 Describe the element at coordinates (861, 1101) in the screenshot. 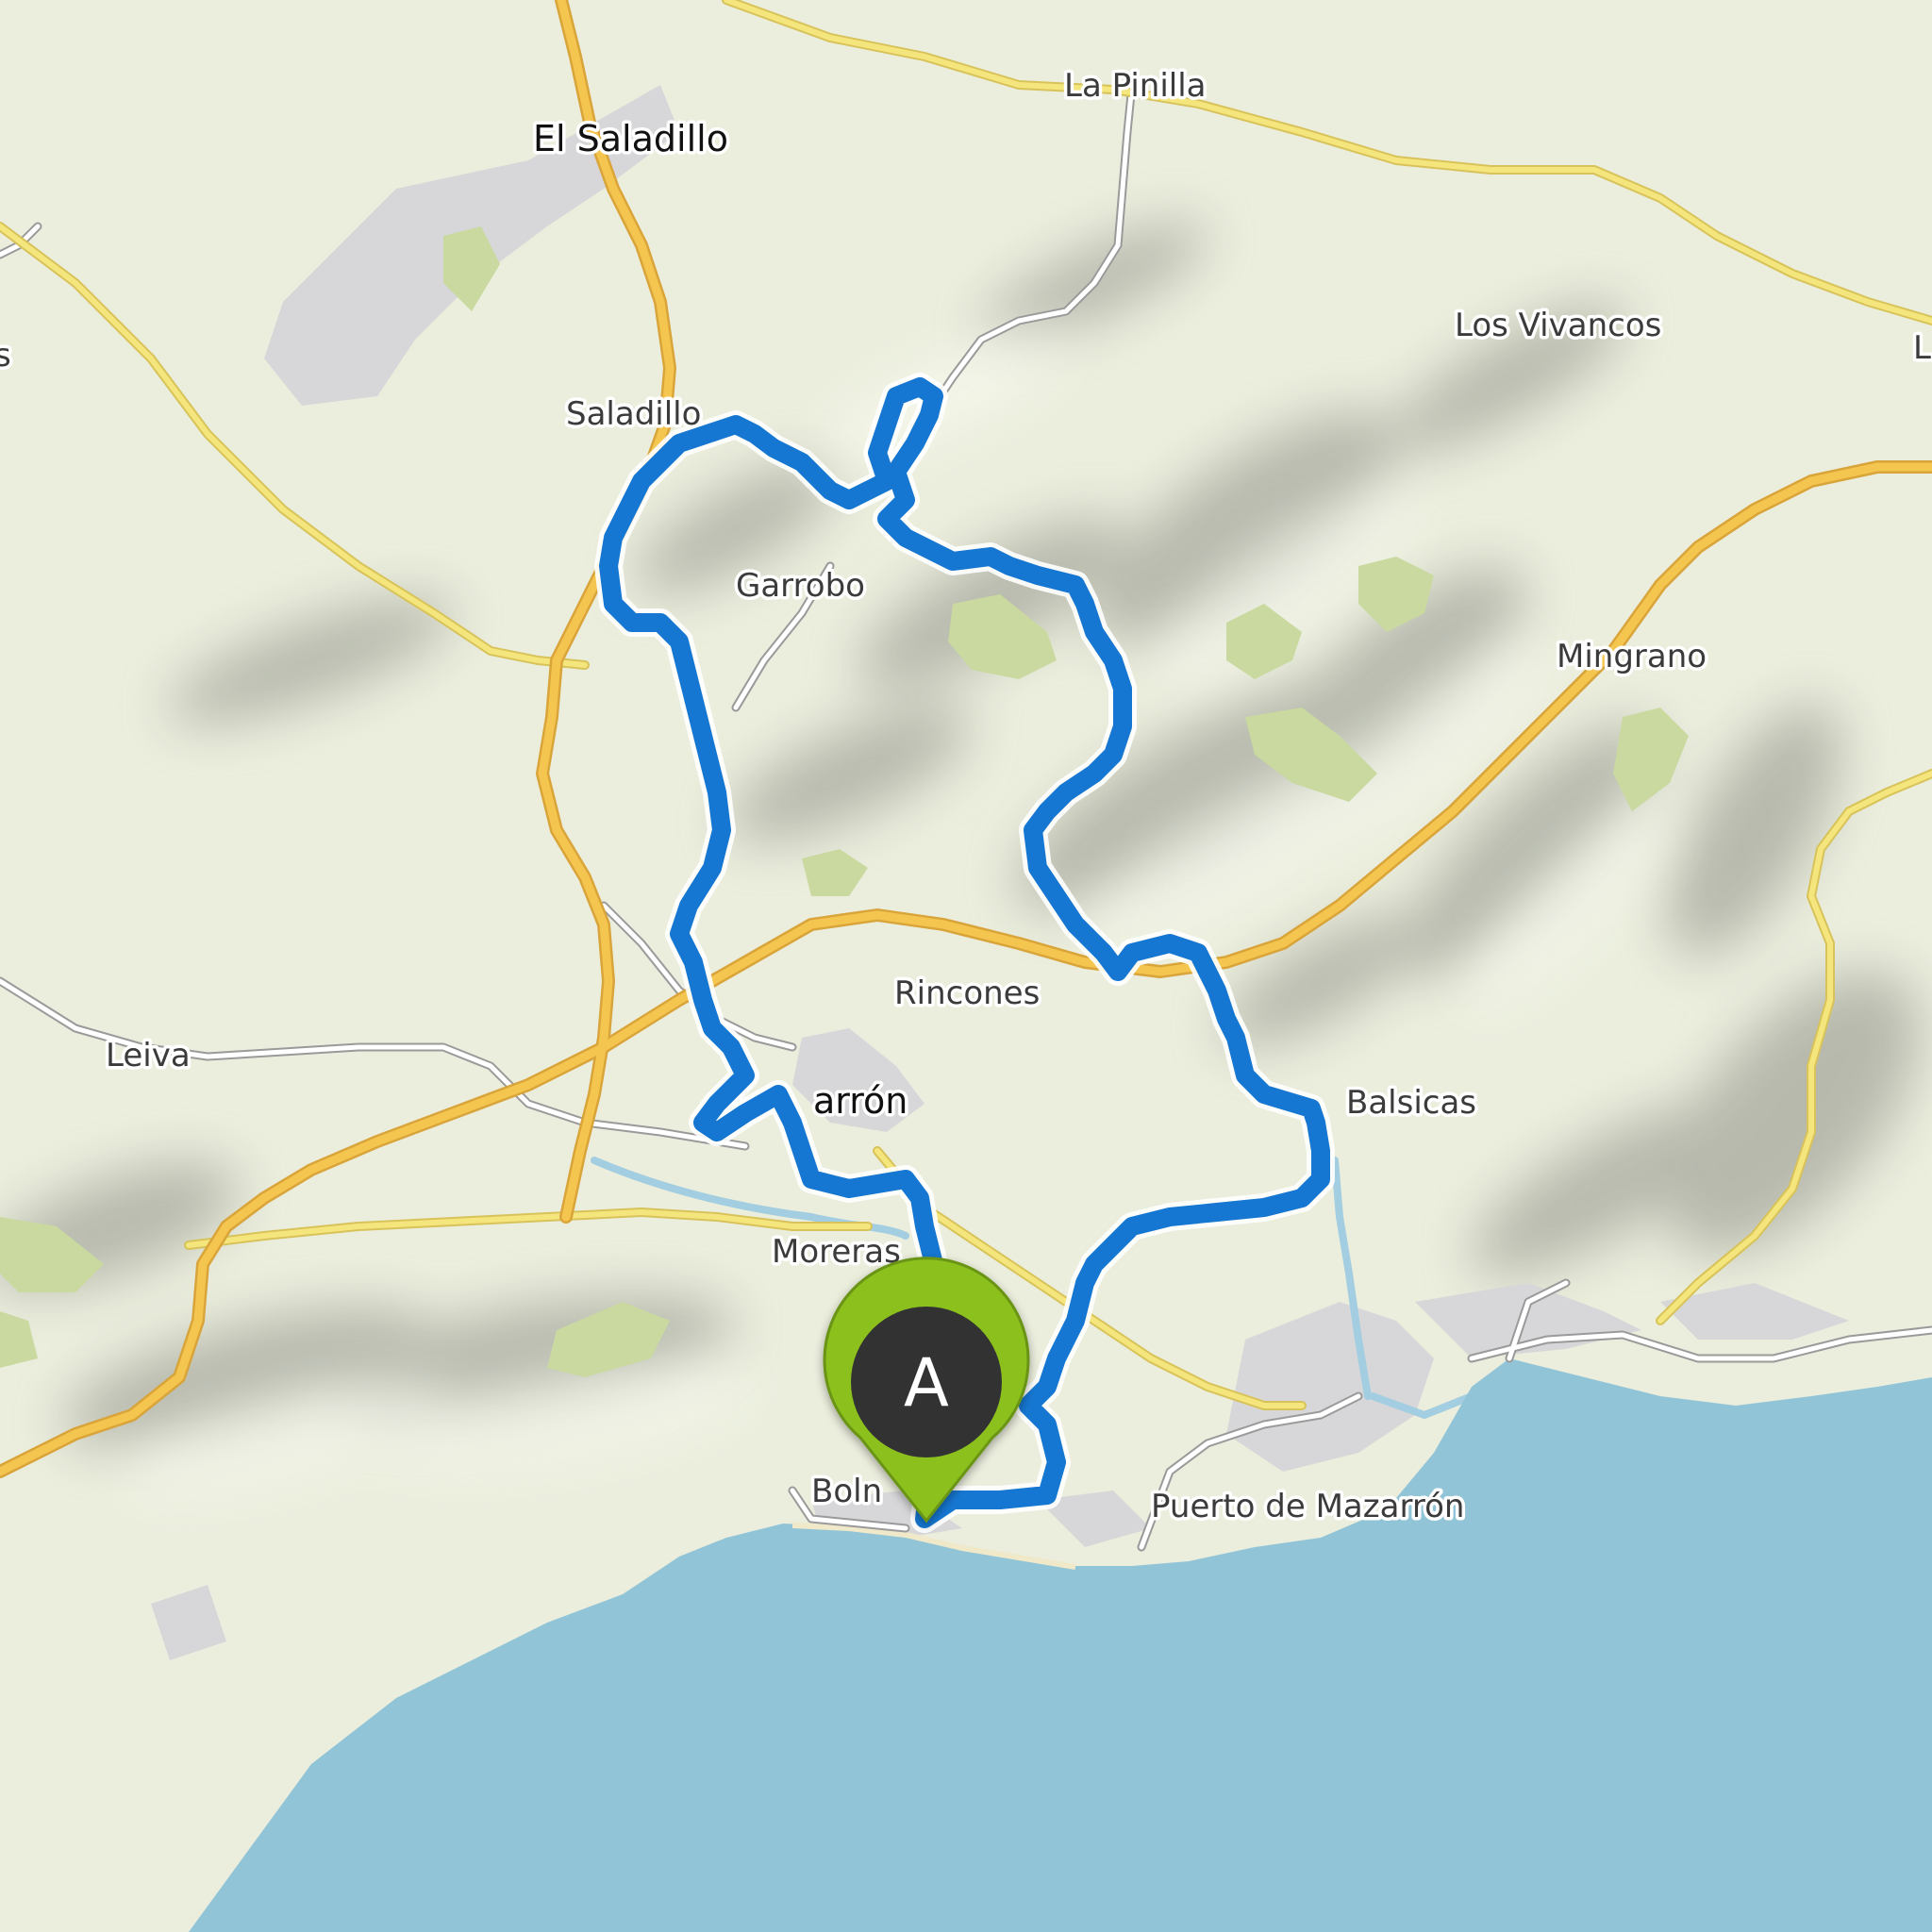

I see `label-mazarron: arrón` at that location.